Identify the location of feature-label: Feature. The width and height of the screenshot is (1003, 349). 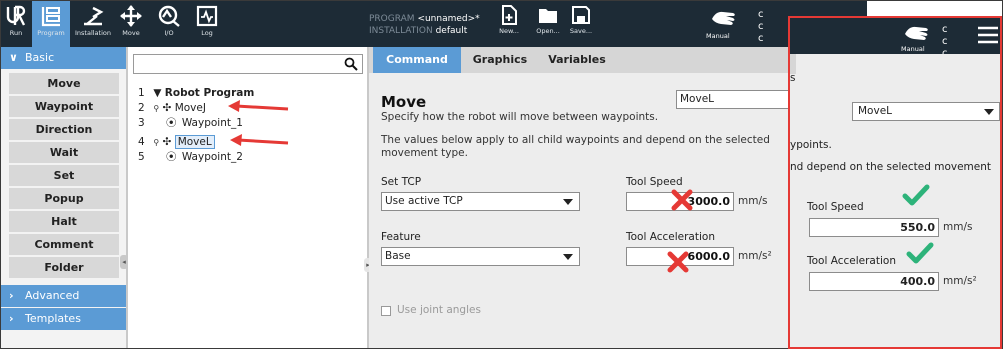
(401, 237).